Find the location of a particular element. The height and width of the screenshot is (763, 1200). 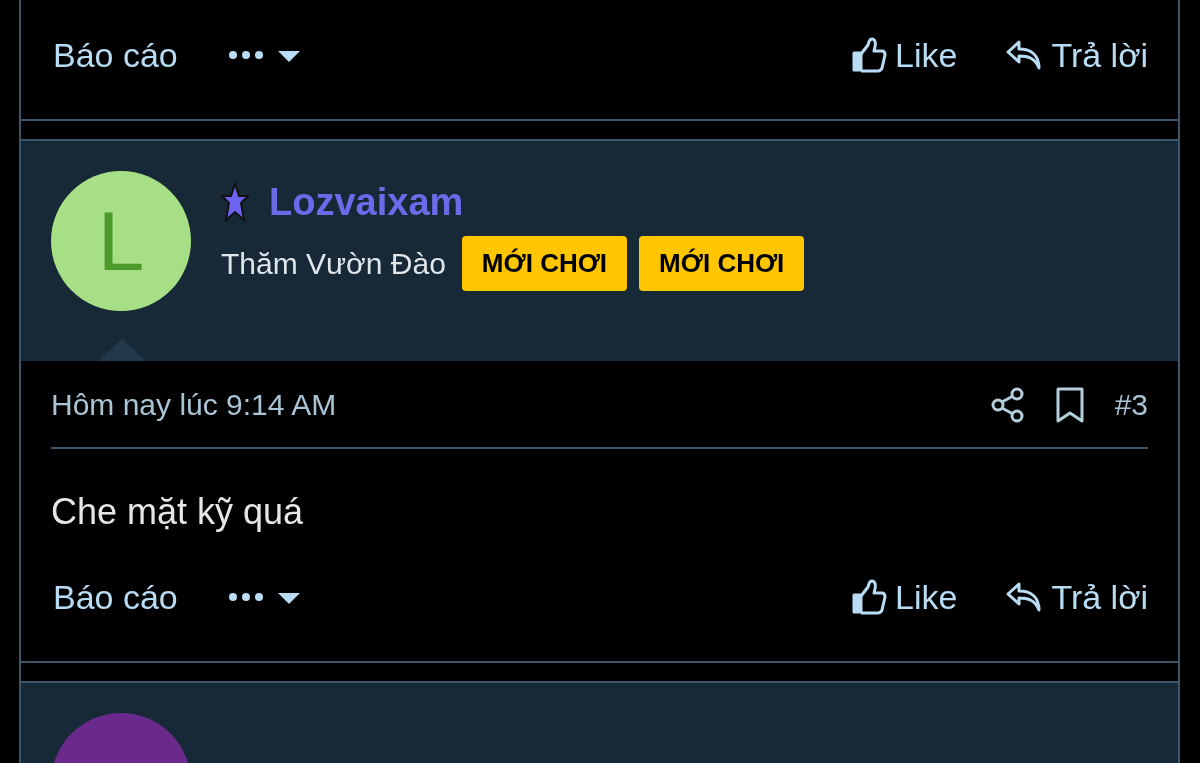

pointer-arrow is located at coordinates (122, 350).